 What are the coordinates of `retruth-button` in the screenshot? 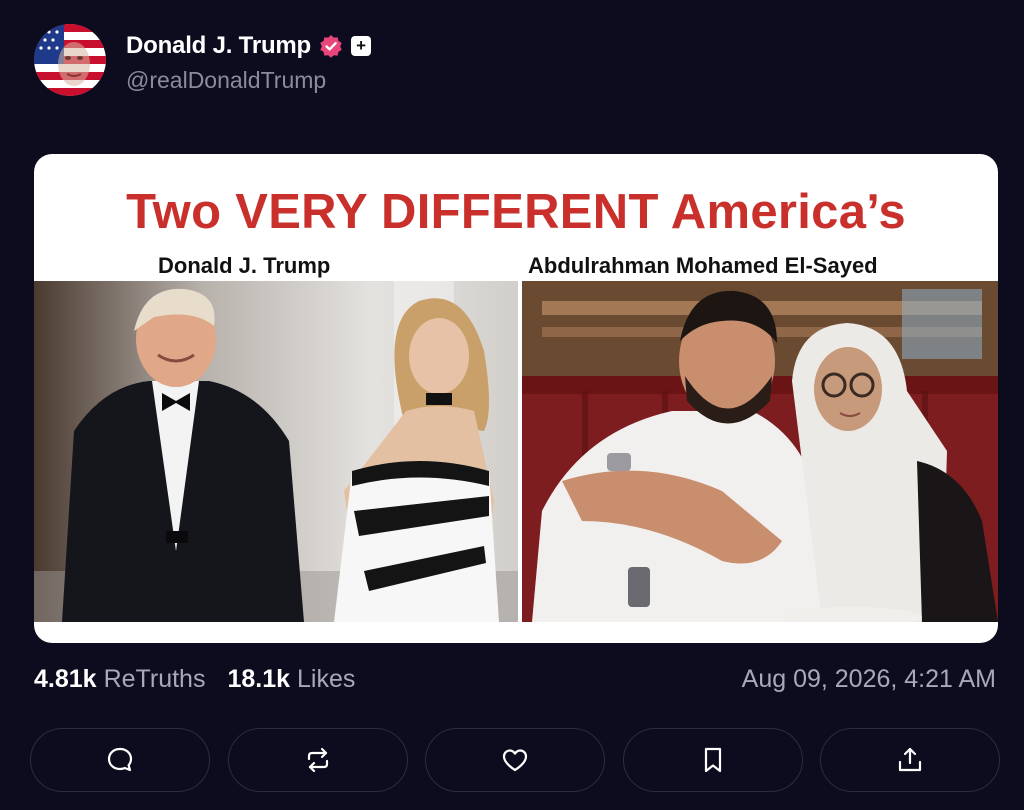 It's located at (317, 760).